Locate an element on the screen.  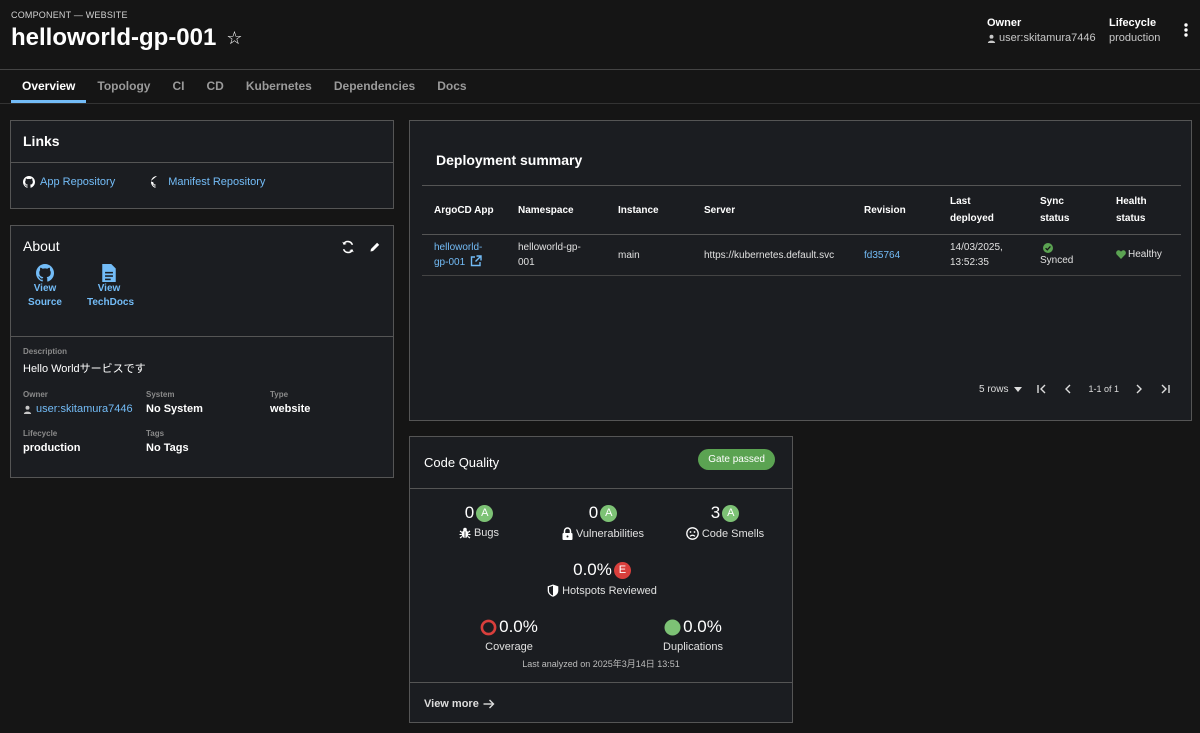
last-deployed-time: 13:52:35 is located at coordinates (969, 262).